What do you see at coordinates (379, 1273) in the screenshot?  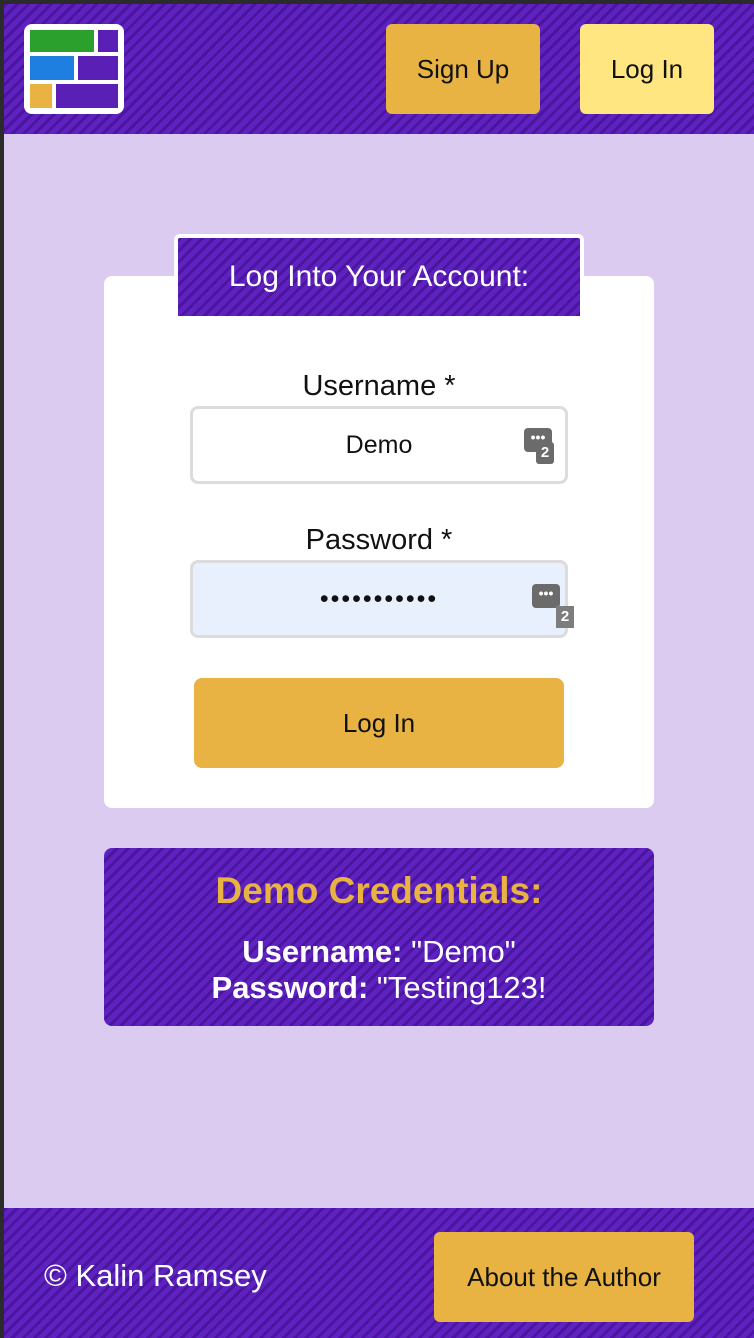 I see `footer: © Kalin Ramsey About the Author` at bounding box center [379, 1273].